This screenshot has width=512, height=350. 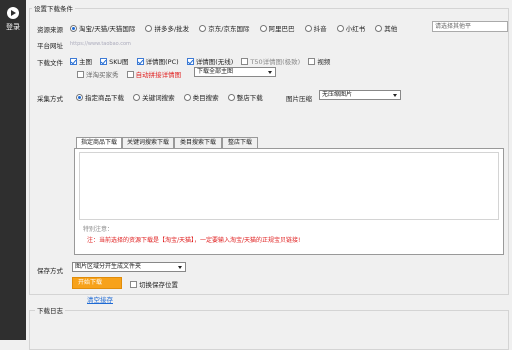 What do you see at coordinates (100, 98) in the screenshot?
I see `collect-option-specified: 指定商品下载` at bounding box center [100, 98].